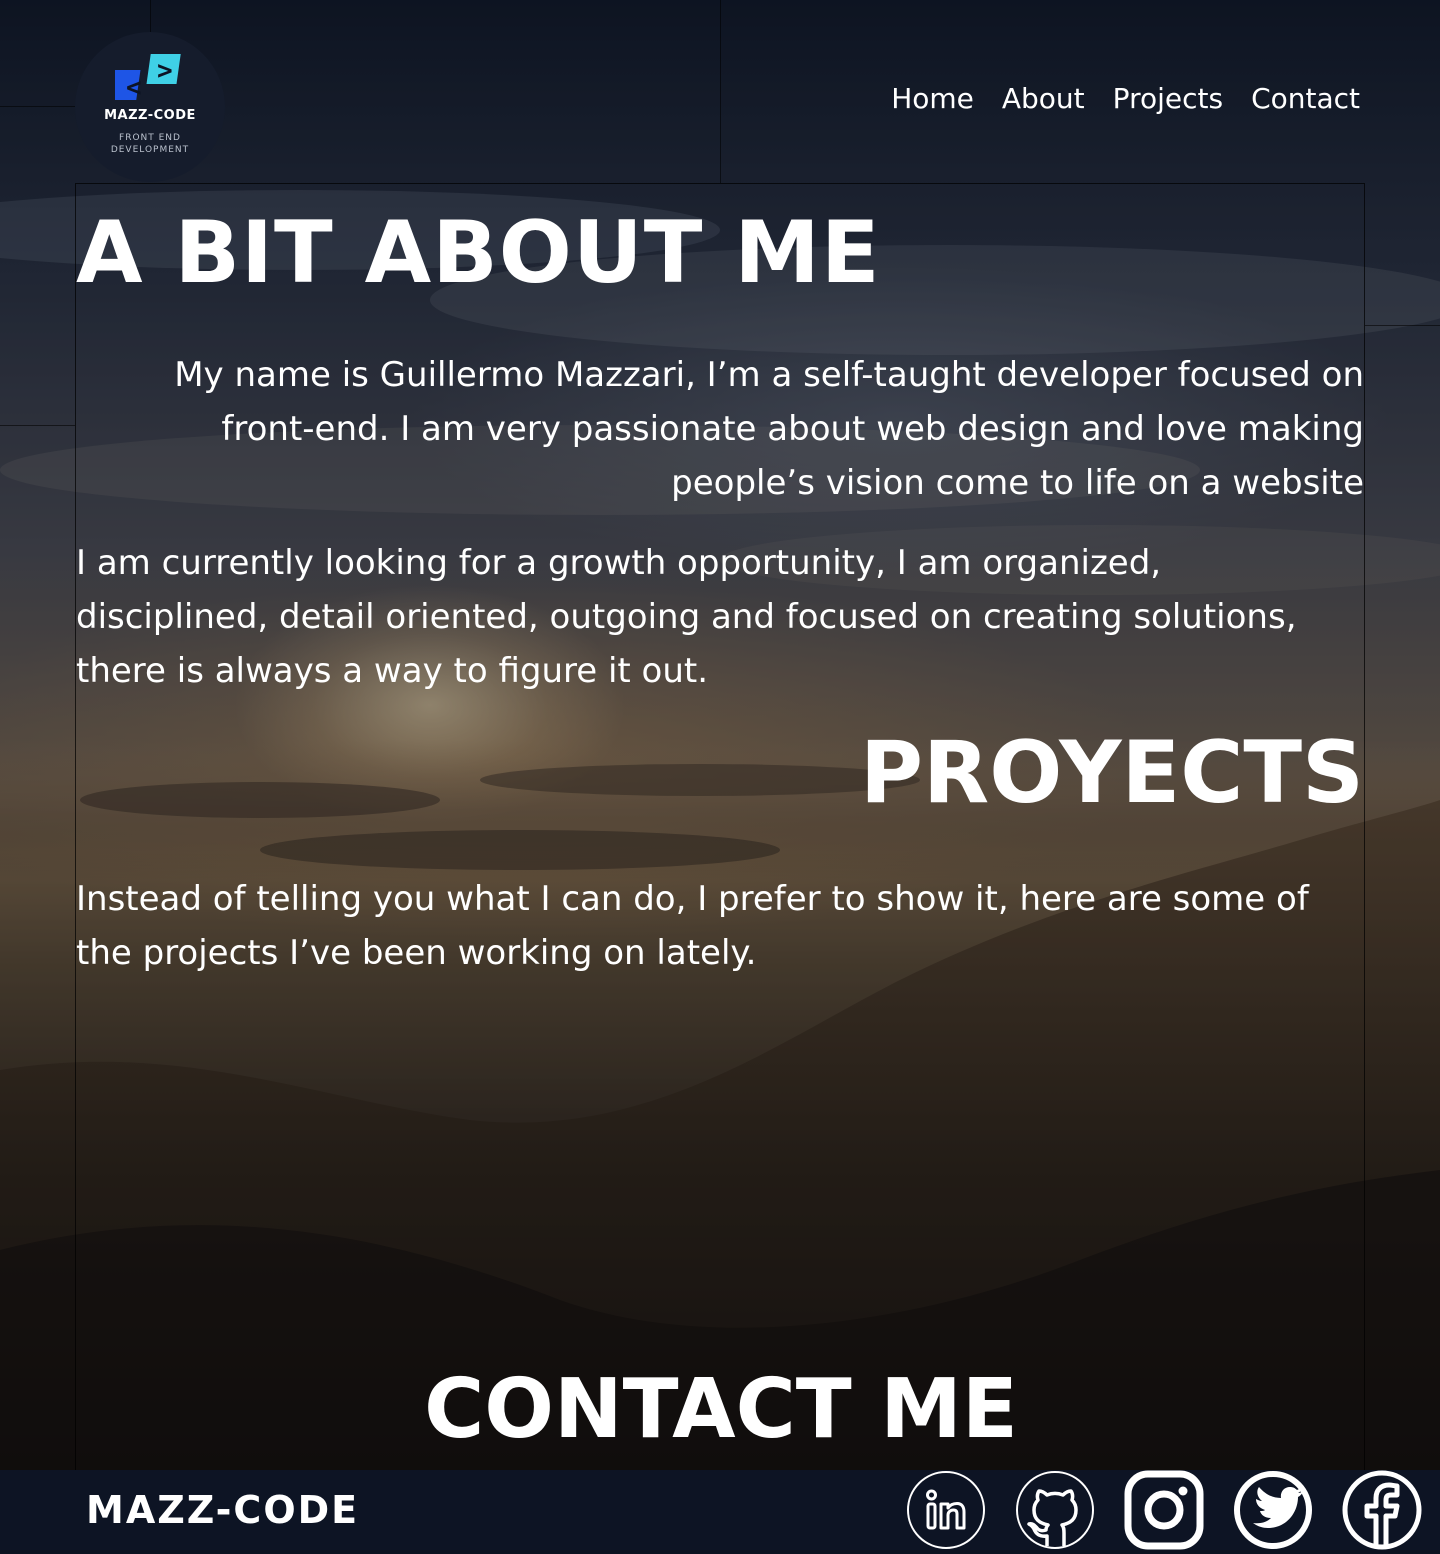 This screenshot has height=1554, width=1440. I want to click on nav-home-link: Home, so click(932, 98).